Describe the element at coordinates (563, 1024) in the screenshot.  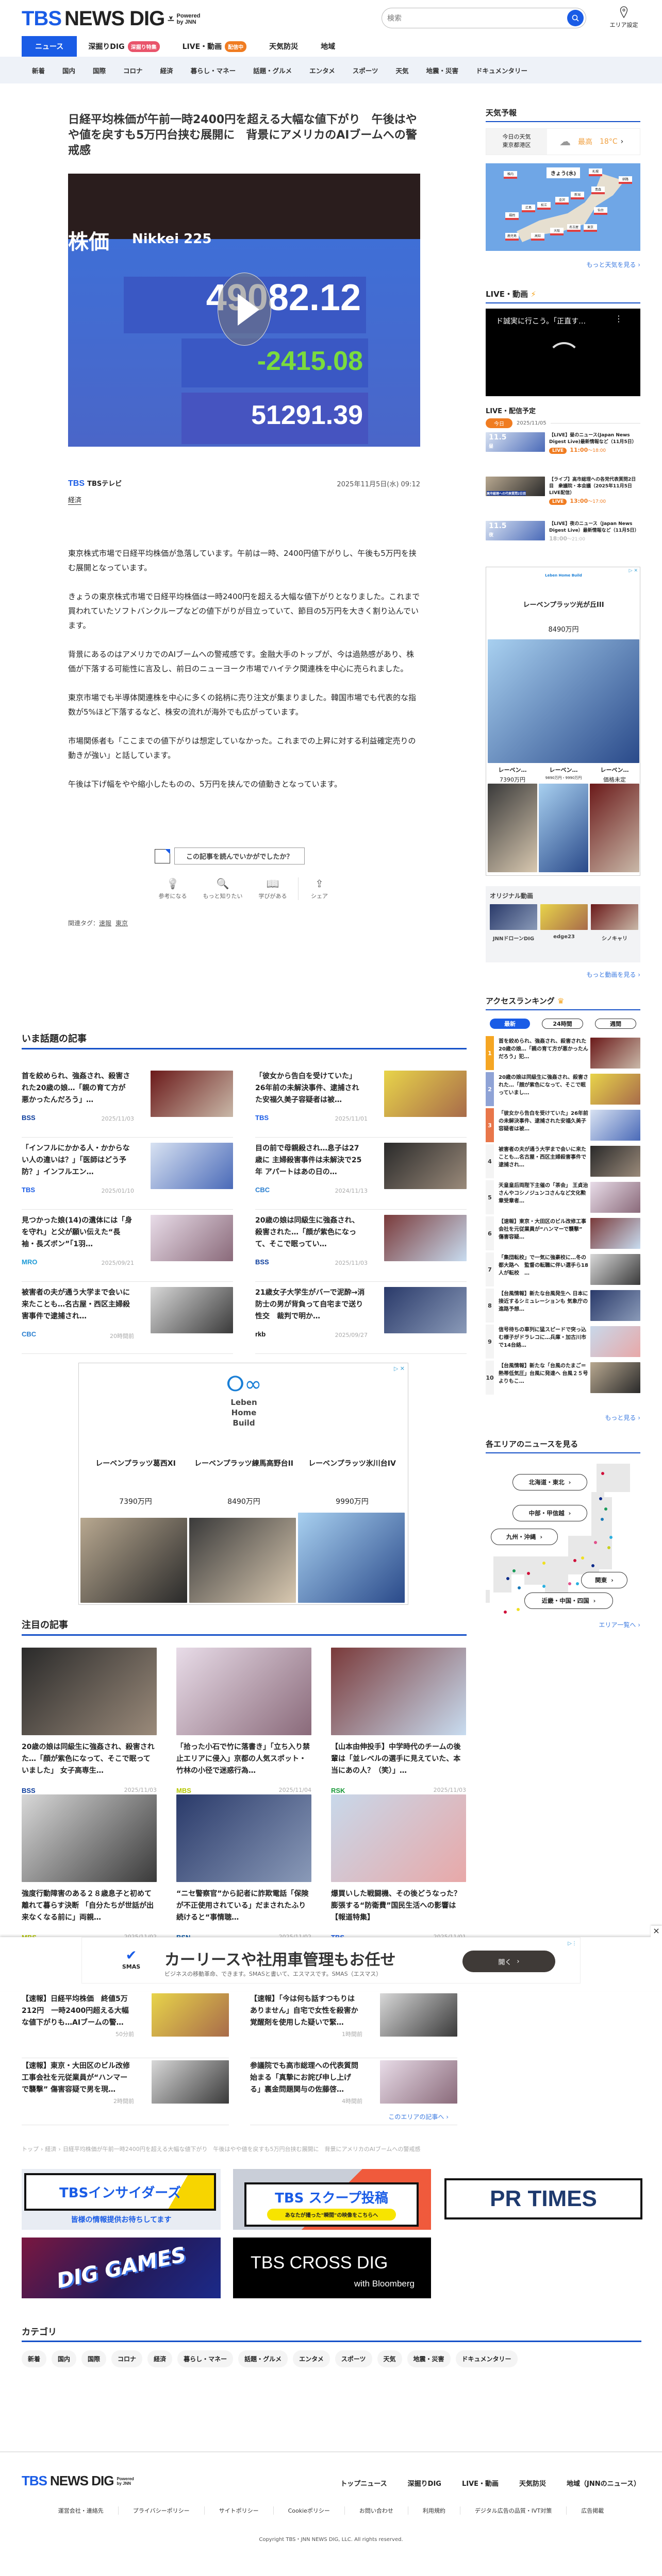
I see `ranking-tab: 24時間` at that location.